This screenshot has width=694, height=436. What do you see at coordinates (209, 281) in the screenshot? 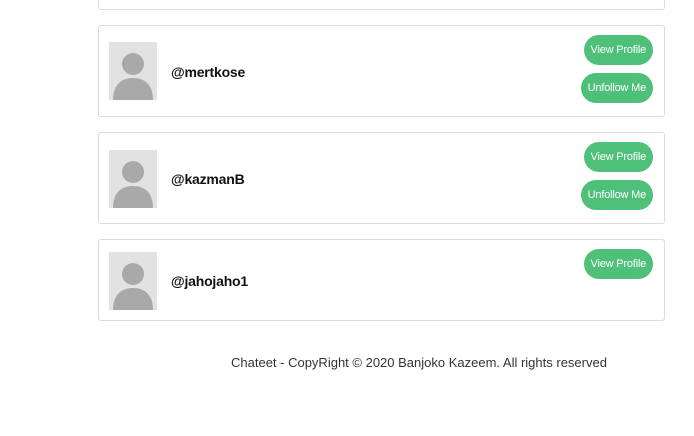
I see `username: @jahojaho1` at bounding box center [209, 281].